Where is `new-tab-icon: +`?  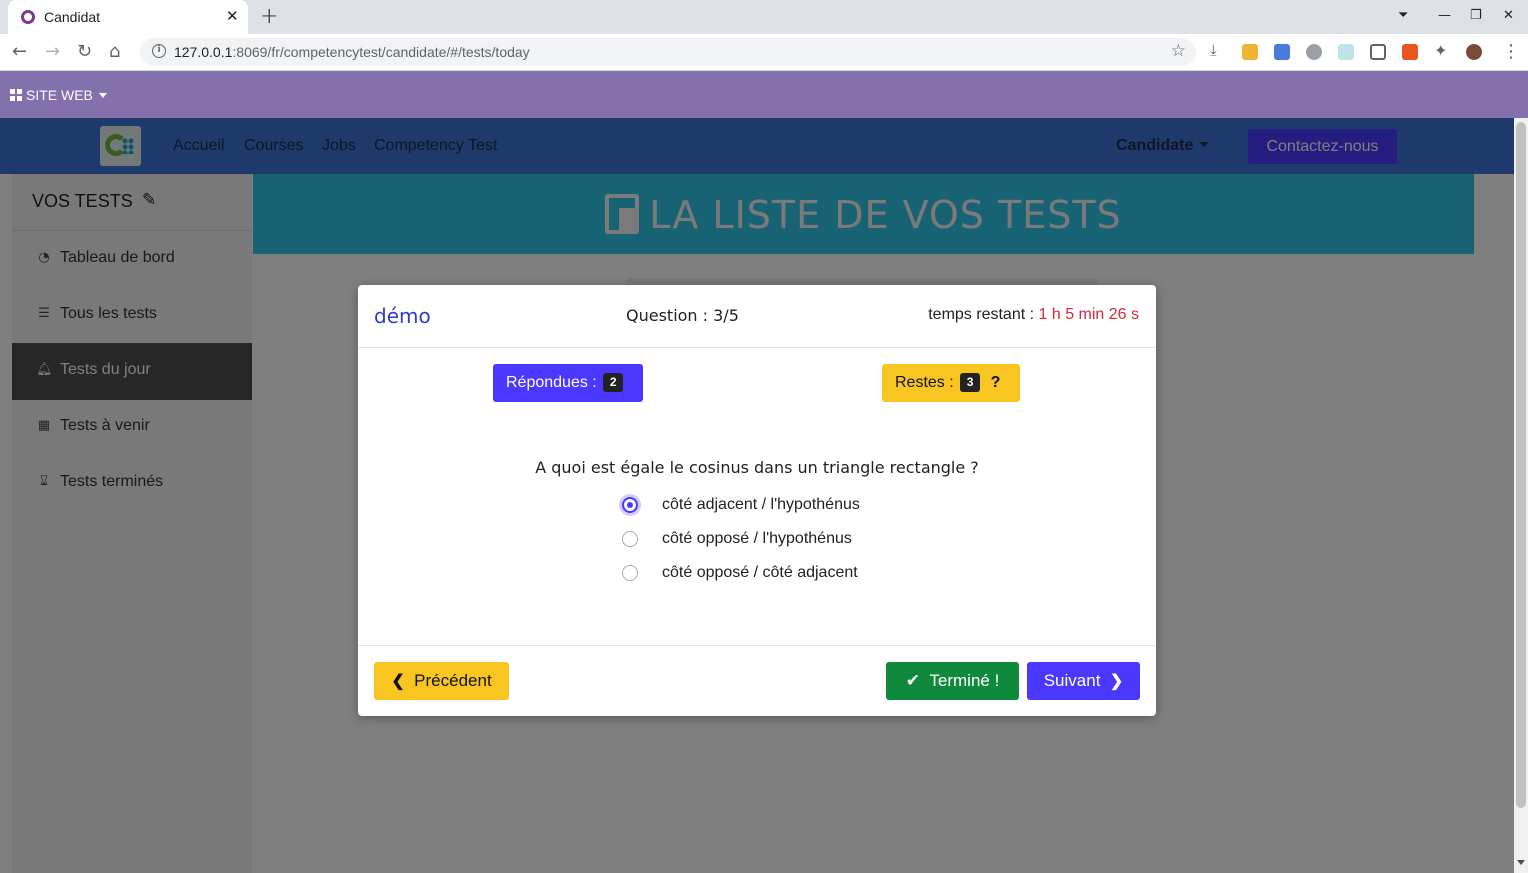 new-tab-icon: + is located at coordinates (269, 16).